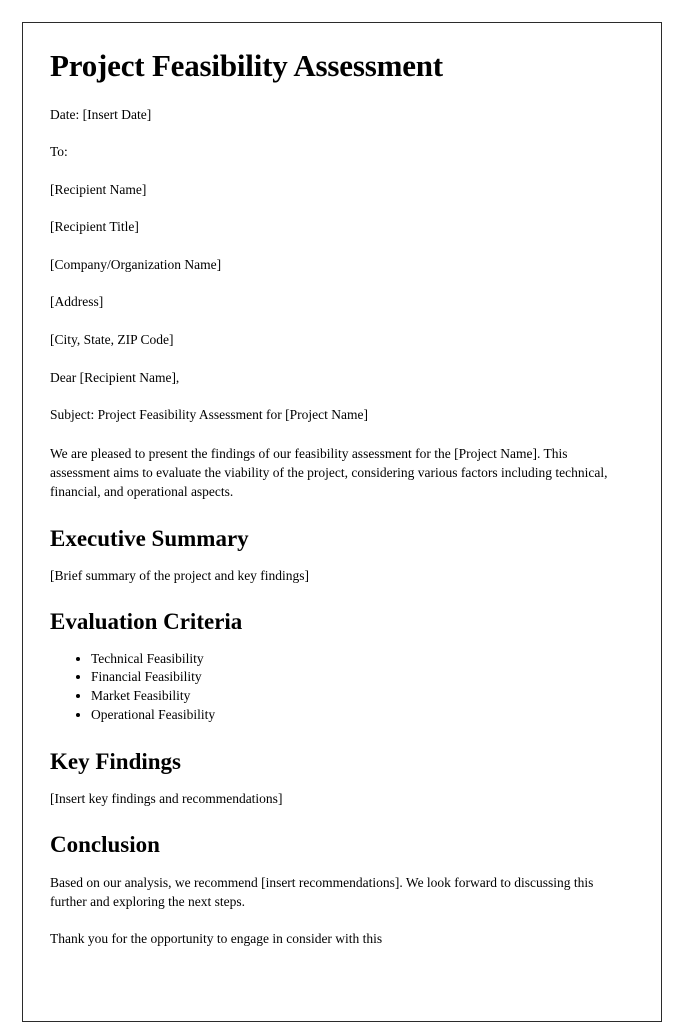  What do you see at coordinates (105, 845) in the screenshot?
I see `heading-conclusion: Conclusion` at bounding box center [105, 845].